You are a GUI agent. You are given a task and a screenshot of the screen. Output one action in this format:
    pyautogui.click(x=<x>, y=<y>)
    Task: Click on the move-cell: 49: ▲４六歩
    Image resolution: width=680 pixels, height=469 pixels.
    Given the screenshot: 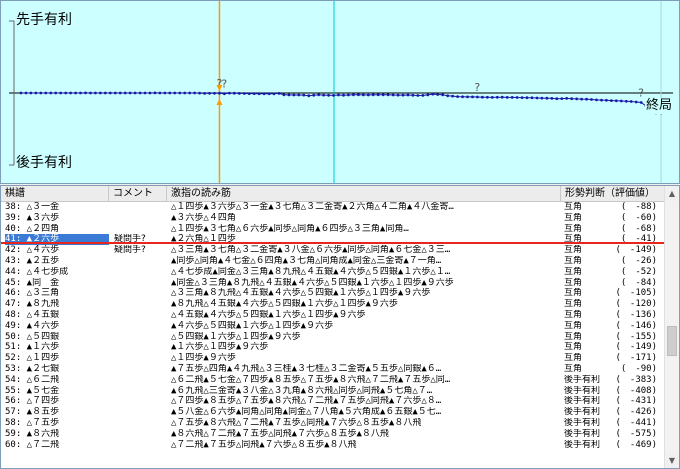 What is the action you would take?
    pyautogui.click(x=32, y=325)
    